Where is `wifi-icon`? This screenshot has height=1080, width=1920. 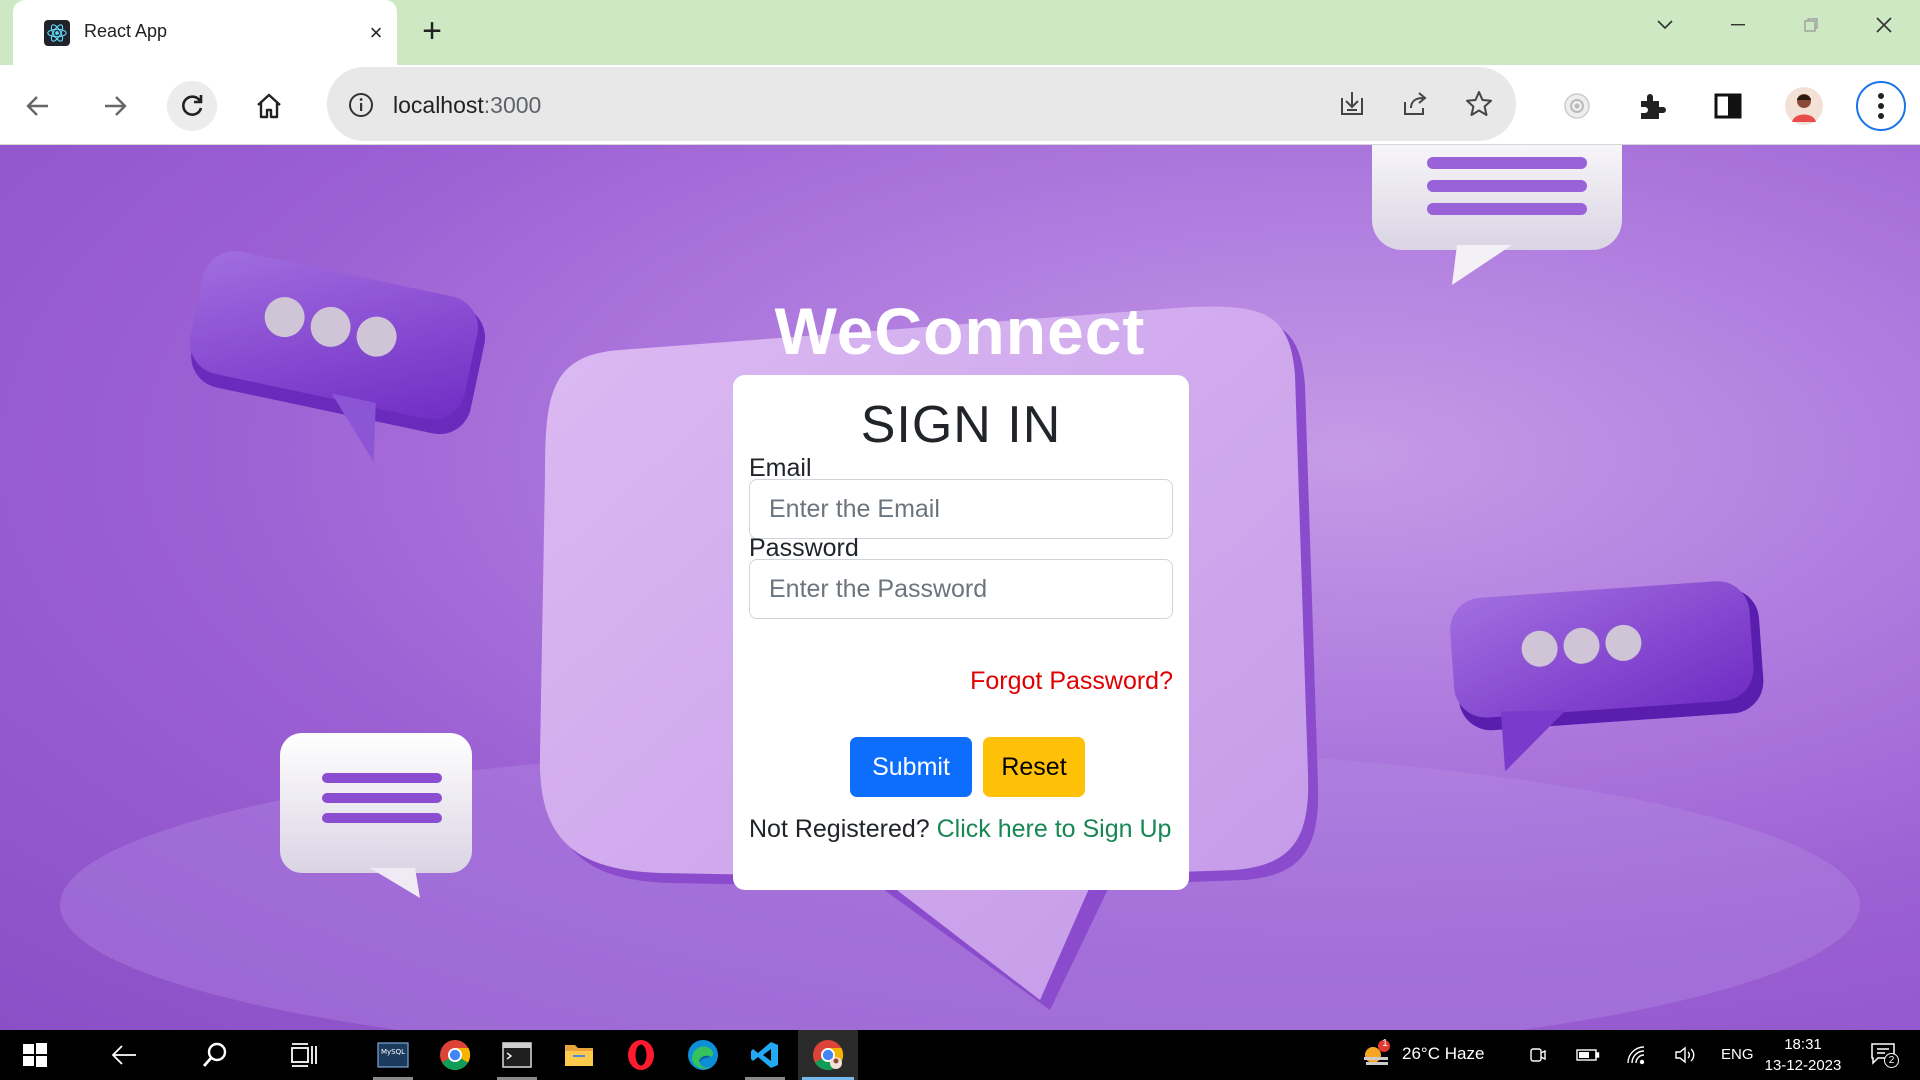
wifi-icon is located at coordinates (1637, 1057).